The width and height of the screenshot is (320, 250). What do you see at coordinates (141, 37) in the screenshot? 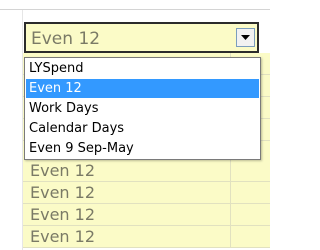
I see `combo-box: Even 12` at bounding box center [141, 37].